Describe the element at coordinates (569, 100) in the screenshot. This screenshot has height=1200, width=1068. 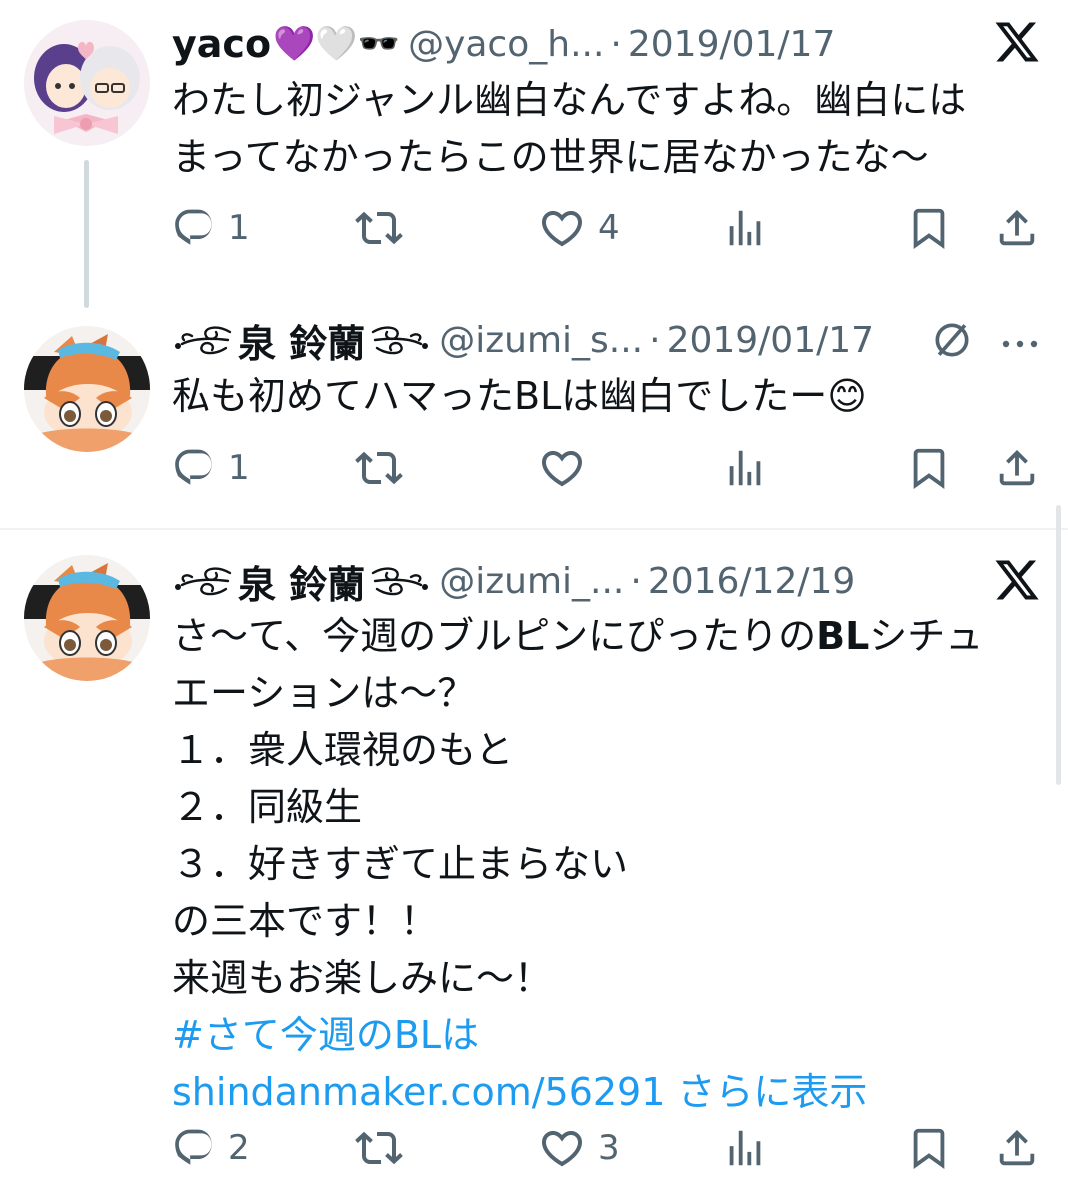
I see `tweet-text-line: わたし初ジャンル幽白なんですよね。幽白には` at that location.